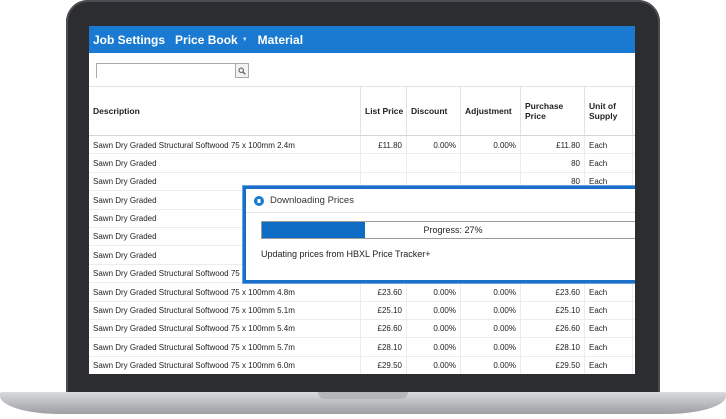 The height and width of the screenshot is (419, 726). I want to click on cell-purchase-price: £29.50, so click(553, 365).